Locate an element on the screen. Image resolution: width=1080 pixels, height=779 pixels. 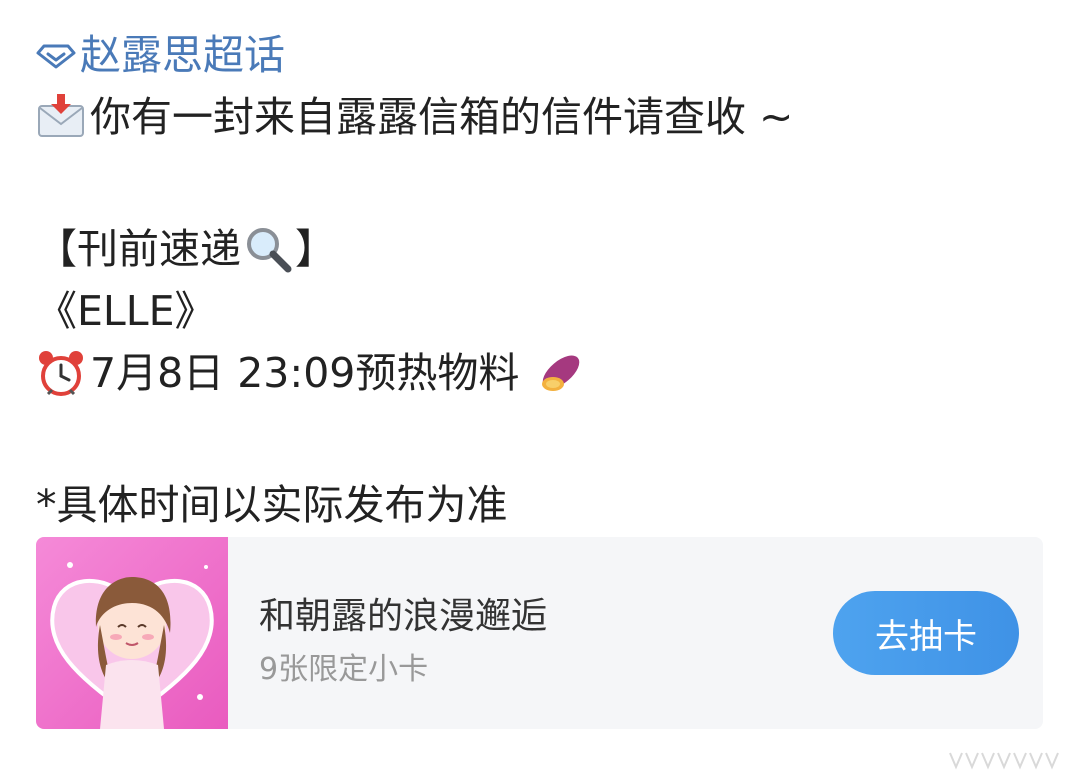
sweet-potato-icon is located at coordinates (561, 373).